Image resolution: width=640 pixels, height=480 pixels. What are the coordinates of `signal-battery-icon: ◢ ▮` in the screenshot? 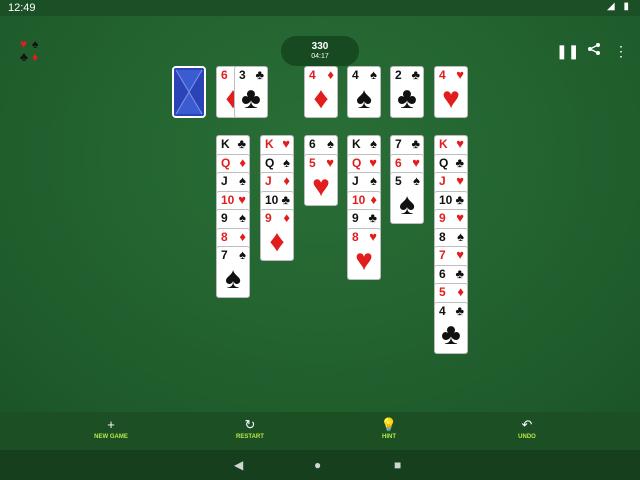 It's located at (619, 6).